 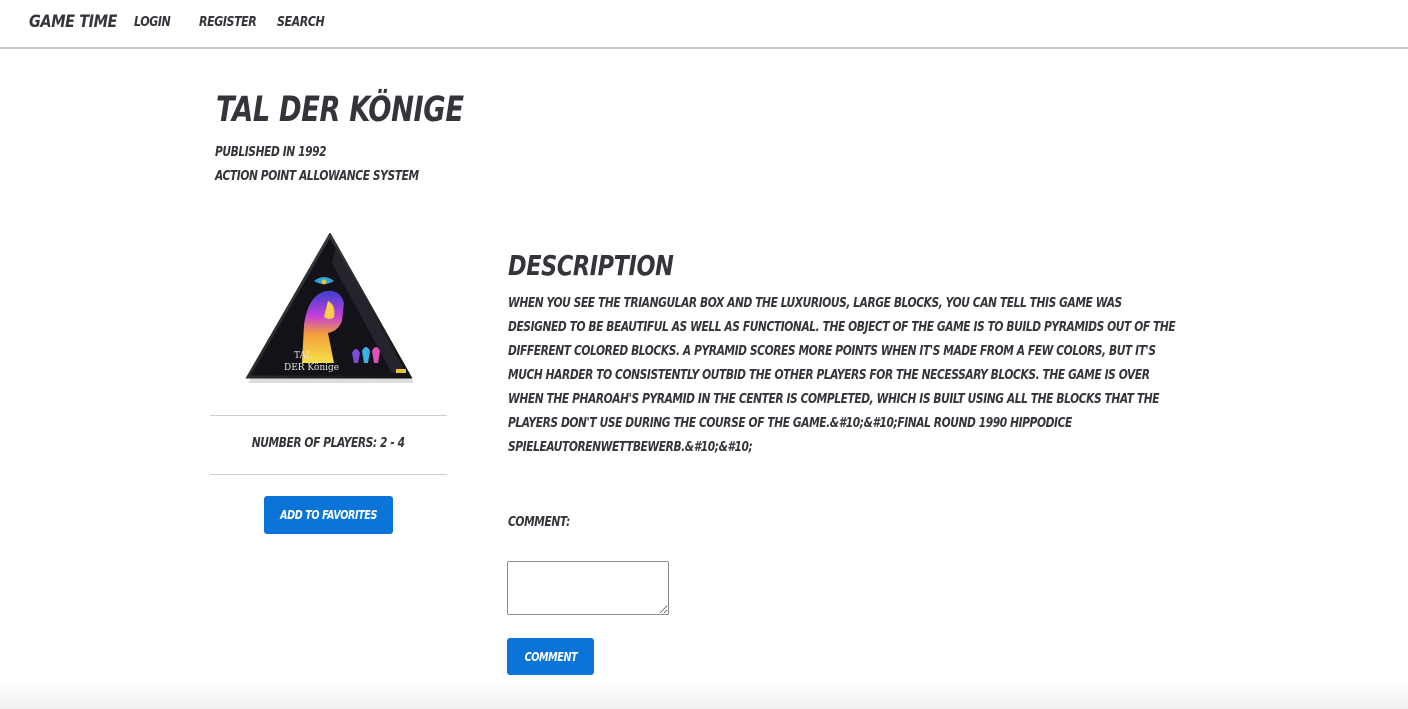 I want to click on players-text: Number of Players: 2 - 4, so click(x=328, y=443).